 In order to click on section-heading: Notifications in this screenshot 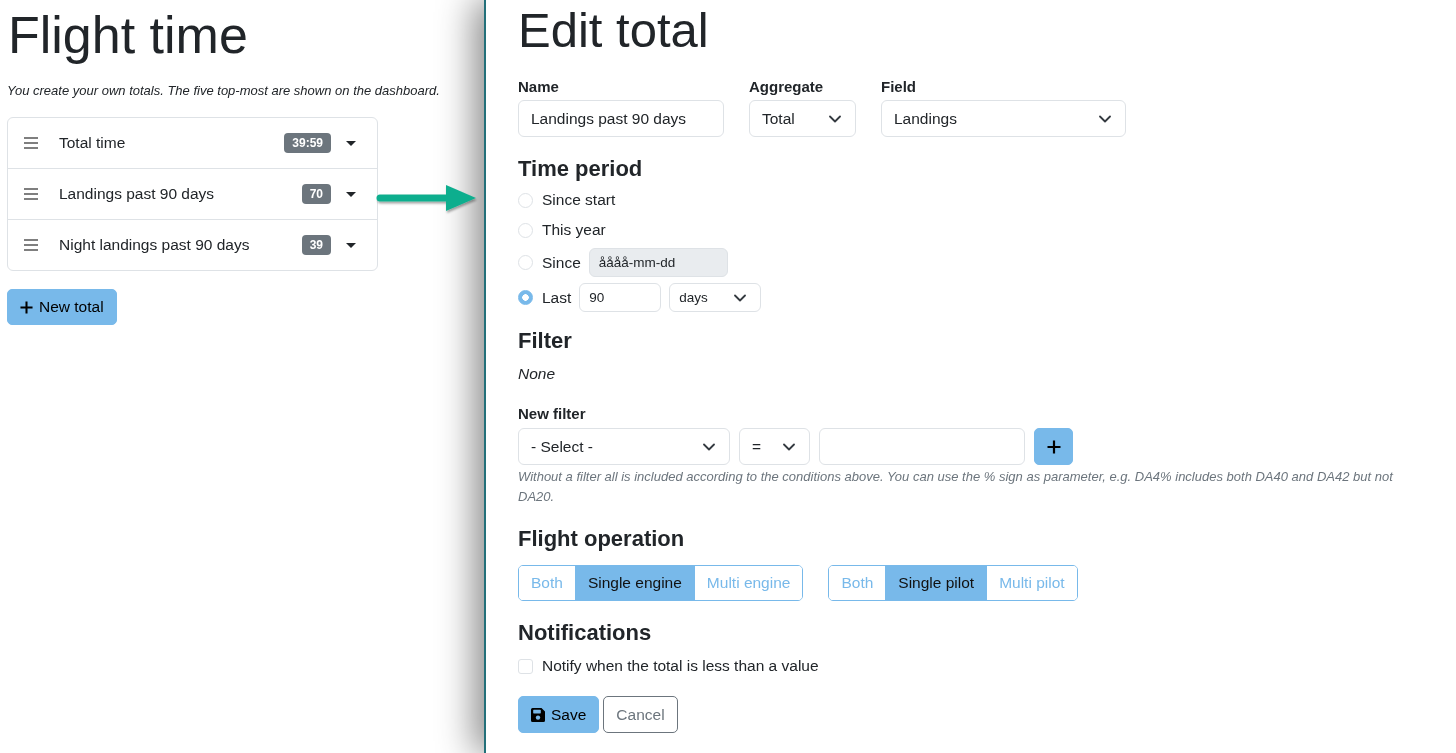, I will do `click(585, 633)`.